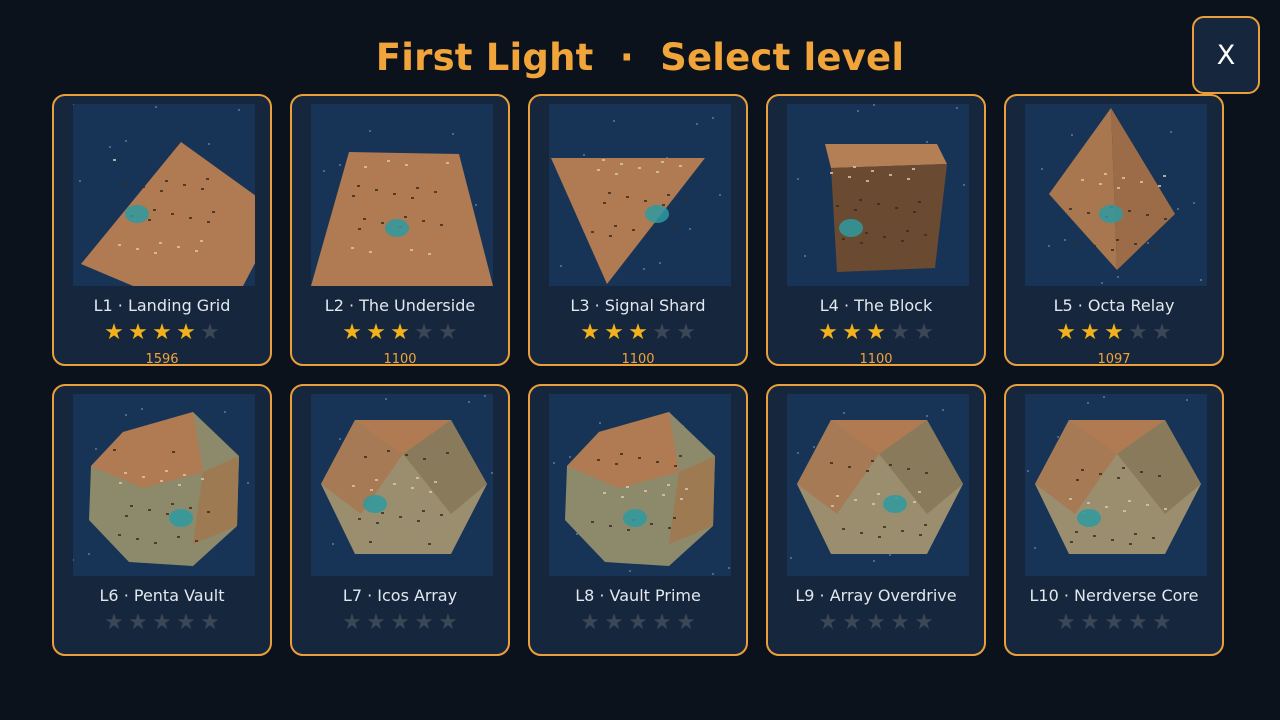 The height and width of the screenshot is (720, 1280). I want to click on level-name: L9 · Array Overdrive, so click(876, 595).